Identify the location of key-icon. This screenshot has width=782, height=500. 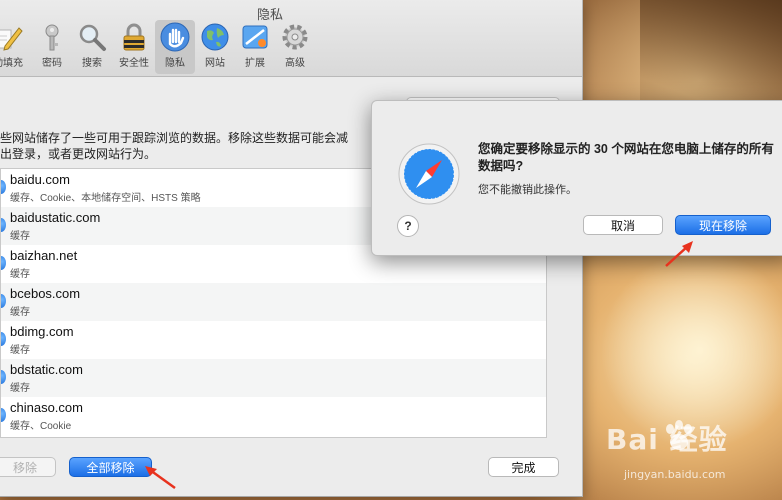
(52, 37).